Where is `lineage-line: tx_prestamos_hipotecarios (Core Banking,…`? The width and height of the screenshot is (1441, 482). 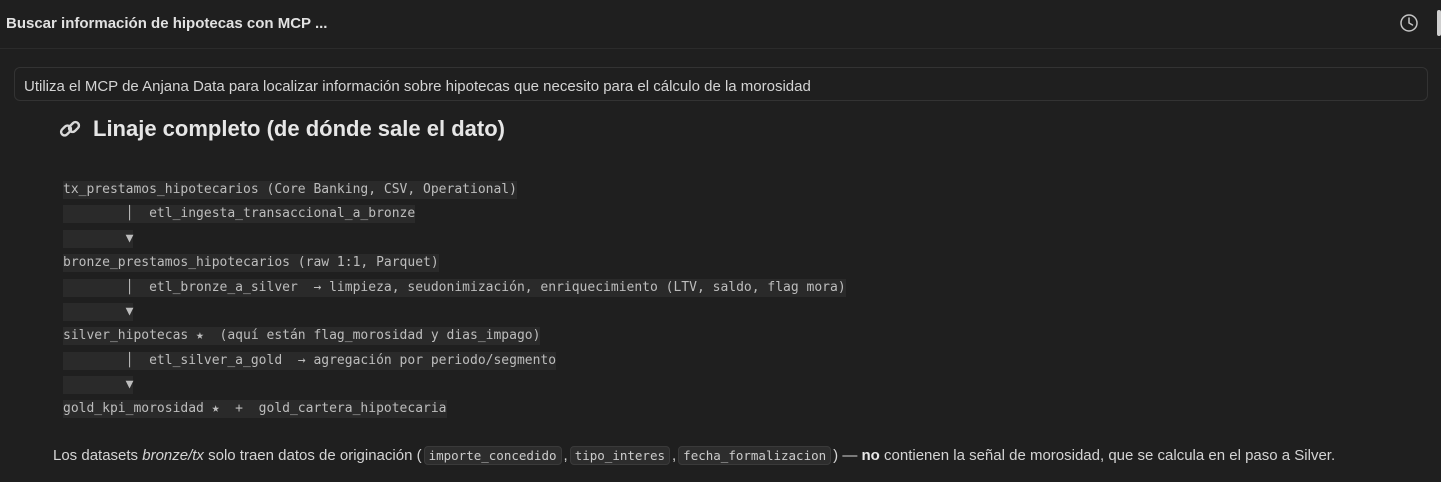
lineage-line: tx_prestamos_hipotecarios (Core Banking,… is located at coordinates (290, 190).